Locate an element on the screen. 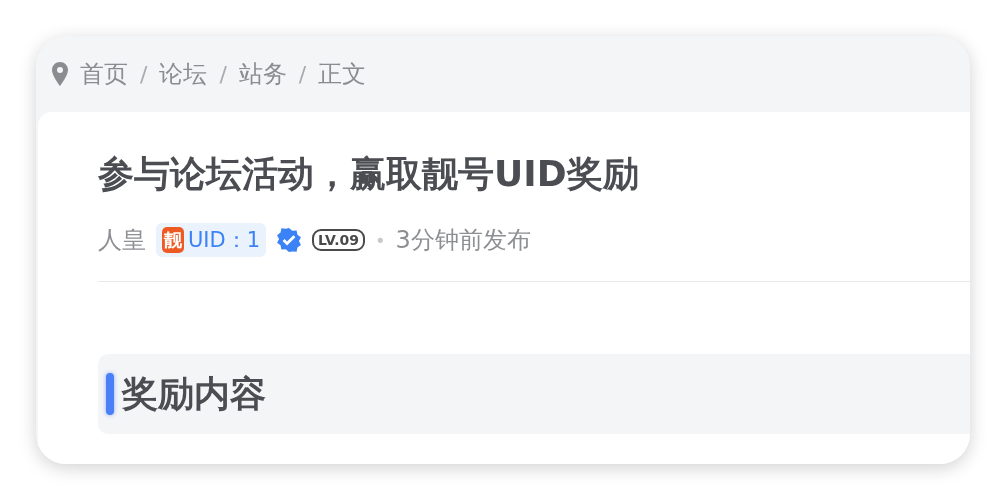 The height and width of the screenshot is (500, 1006). location-pin-icon is located at coordinates (60, 74).